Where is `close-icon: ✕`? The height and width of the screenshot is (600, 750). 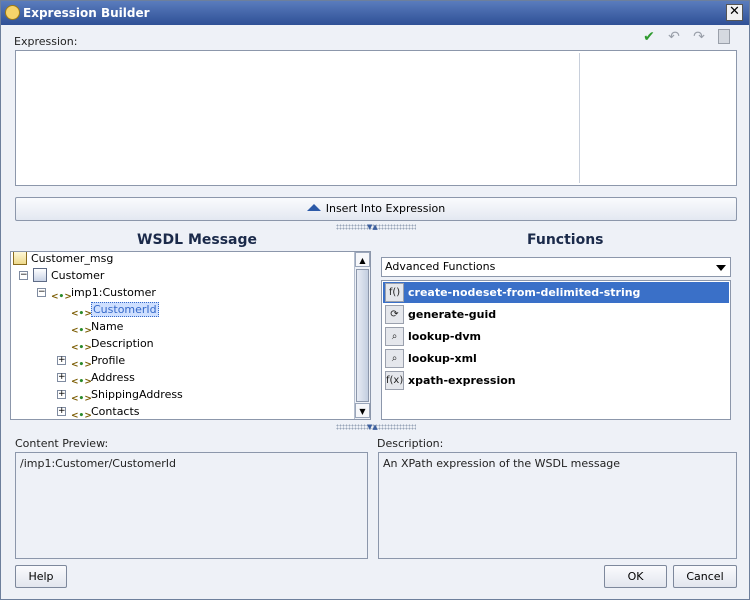 close-icon: ✕ is located at coordinates (734, 12).